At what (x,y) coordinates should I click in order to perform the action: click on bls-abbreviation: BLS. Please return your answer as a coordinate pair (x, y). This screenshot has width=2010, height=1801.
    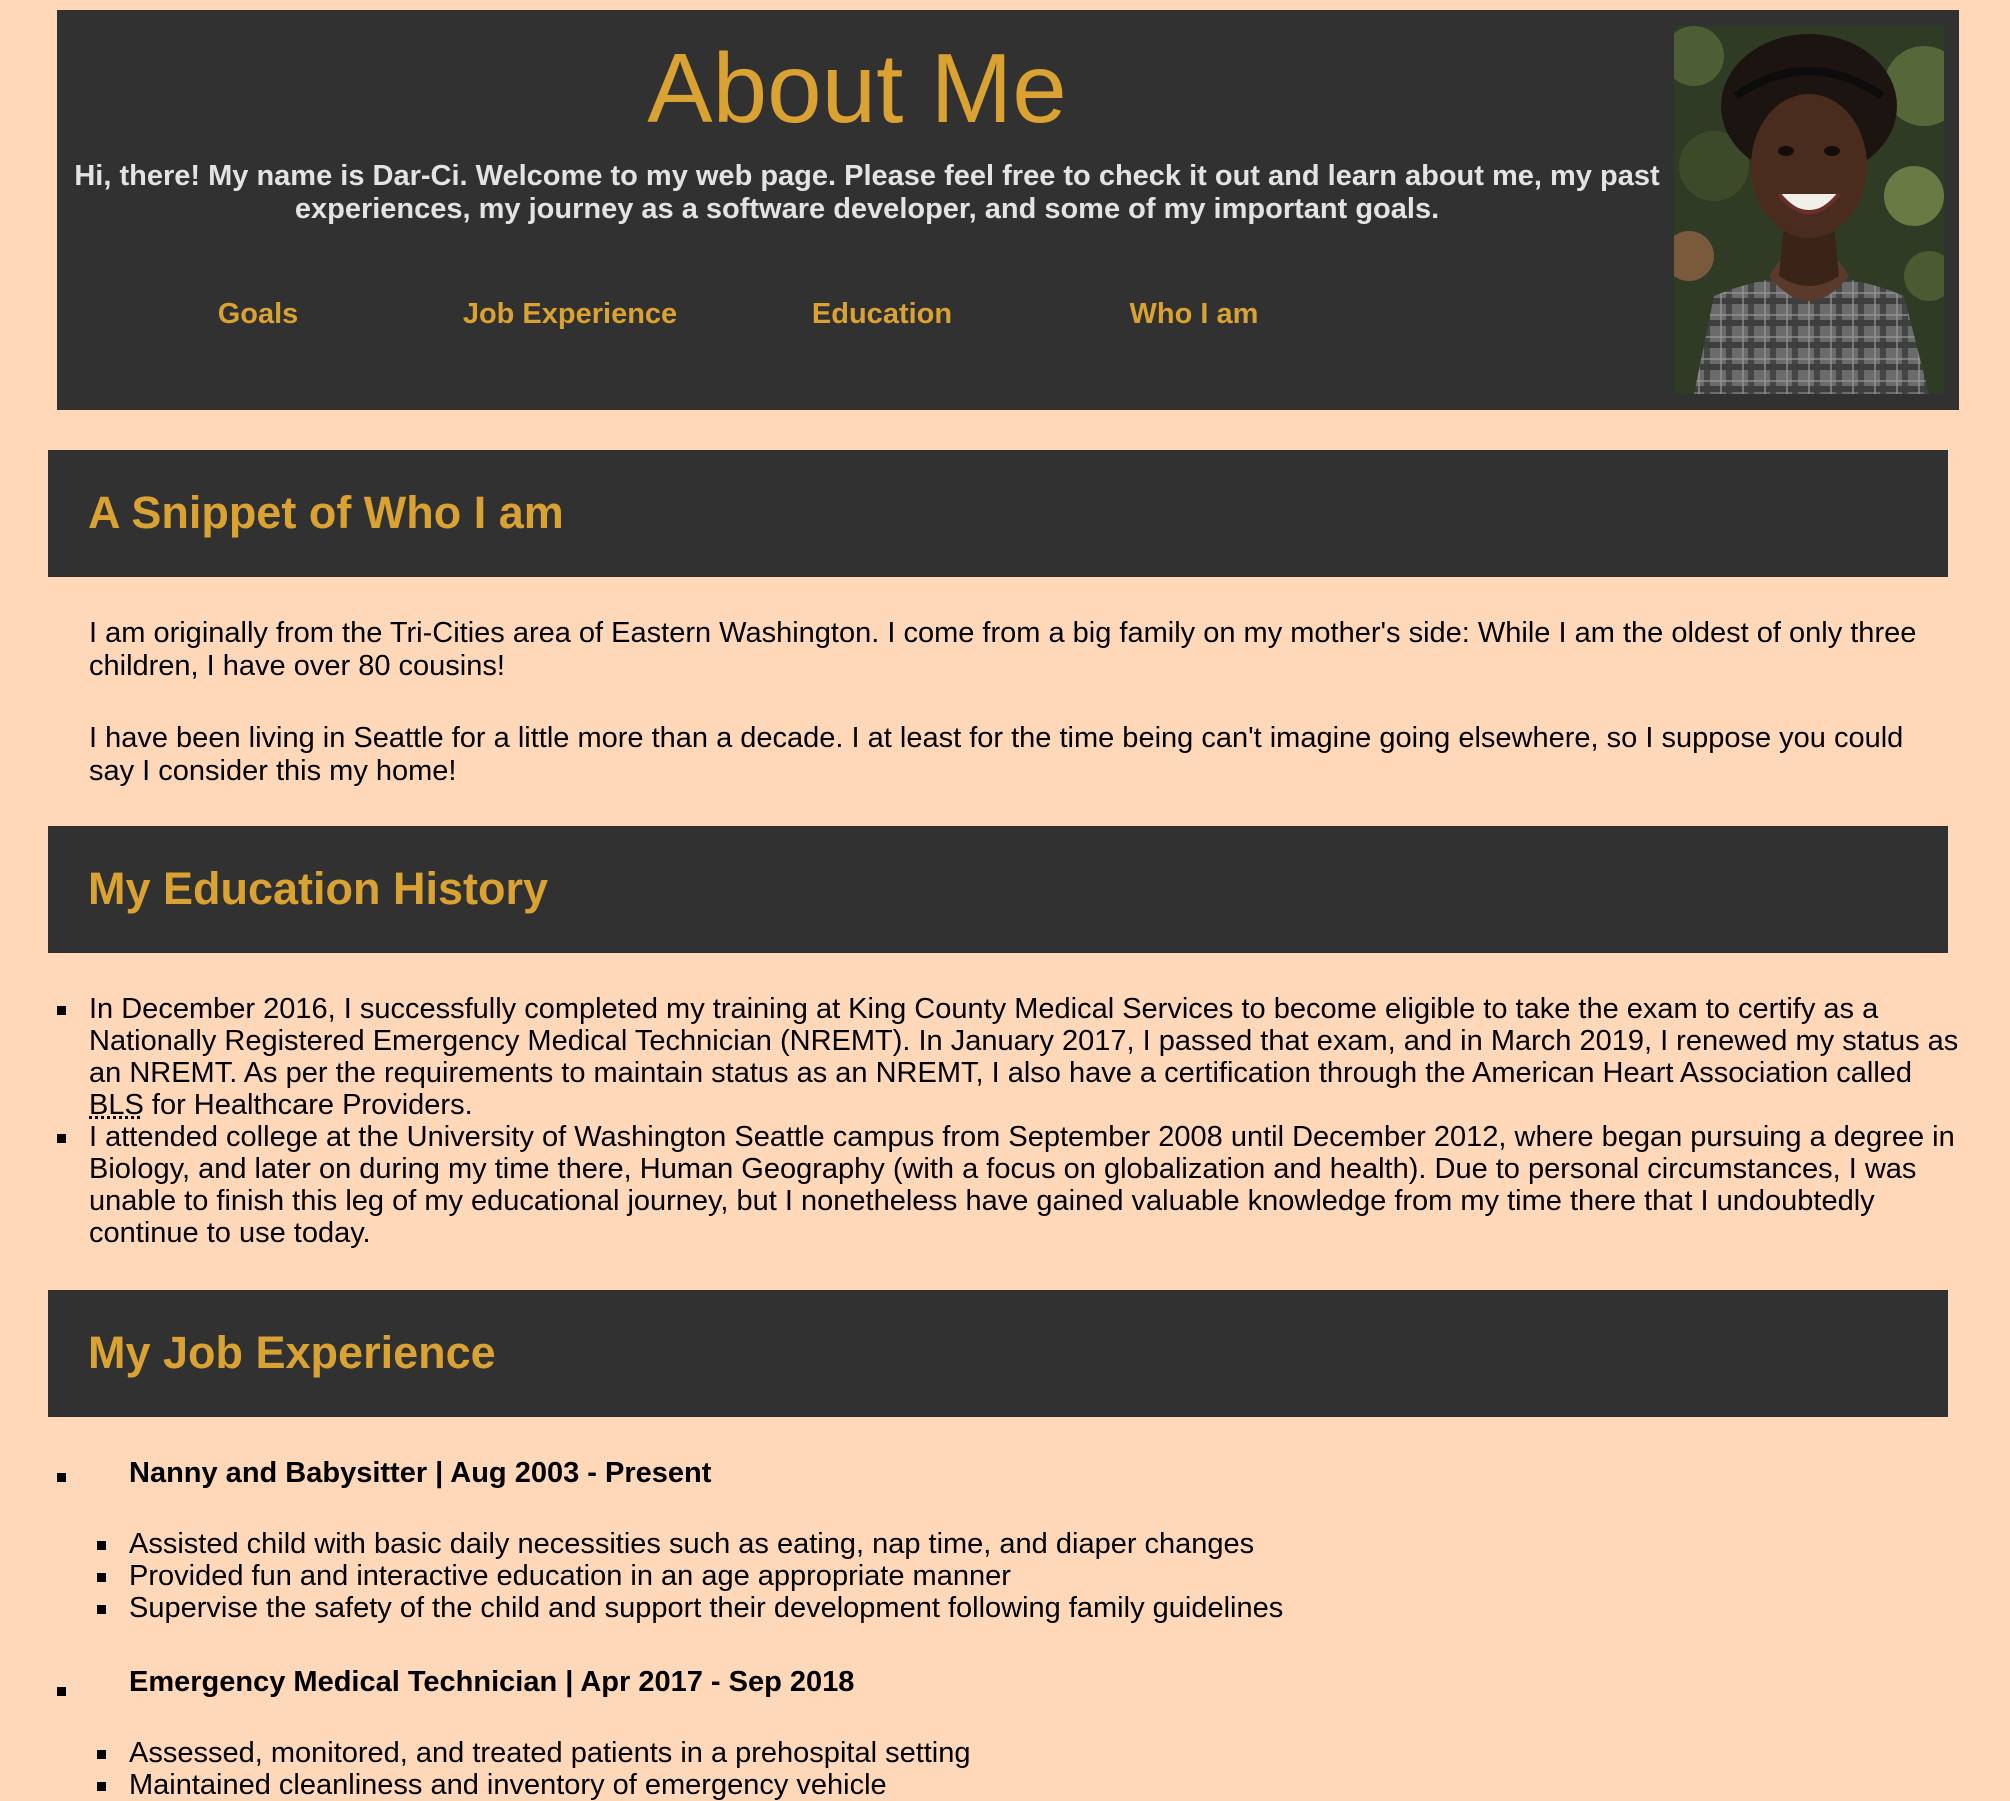
    Looking at the image, I should click on (116, 1105).